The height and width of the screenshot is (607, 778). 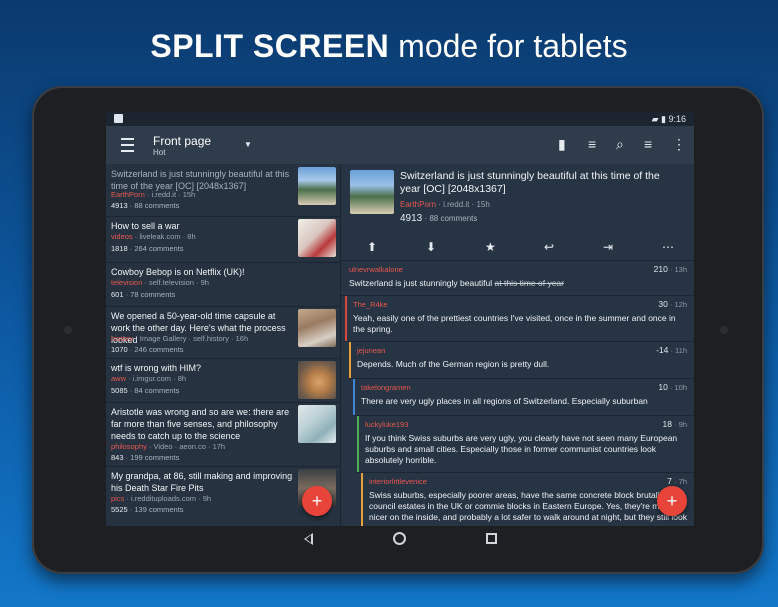 What do you see at coordinates (270, 46) in the screenshot?
I see `headline-bold: SPLIT SCREEN` at bounding box center [270, 46].